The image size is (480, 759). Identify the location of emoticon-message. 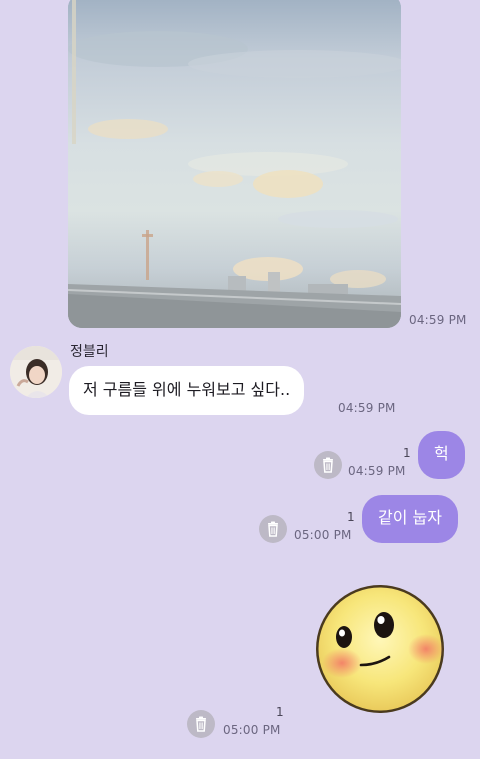
(380, 649).